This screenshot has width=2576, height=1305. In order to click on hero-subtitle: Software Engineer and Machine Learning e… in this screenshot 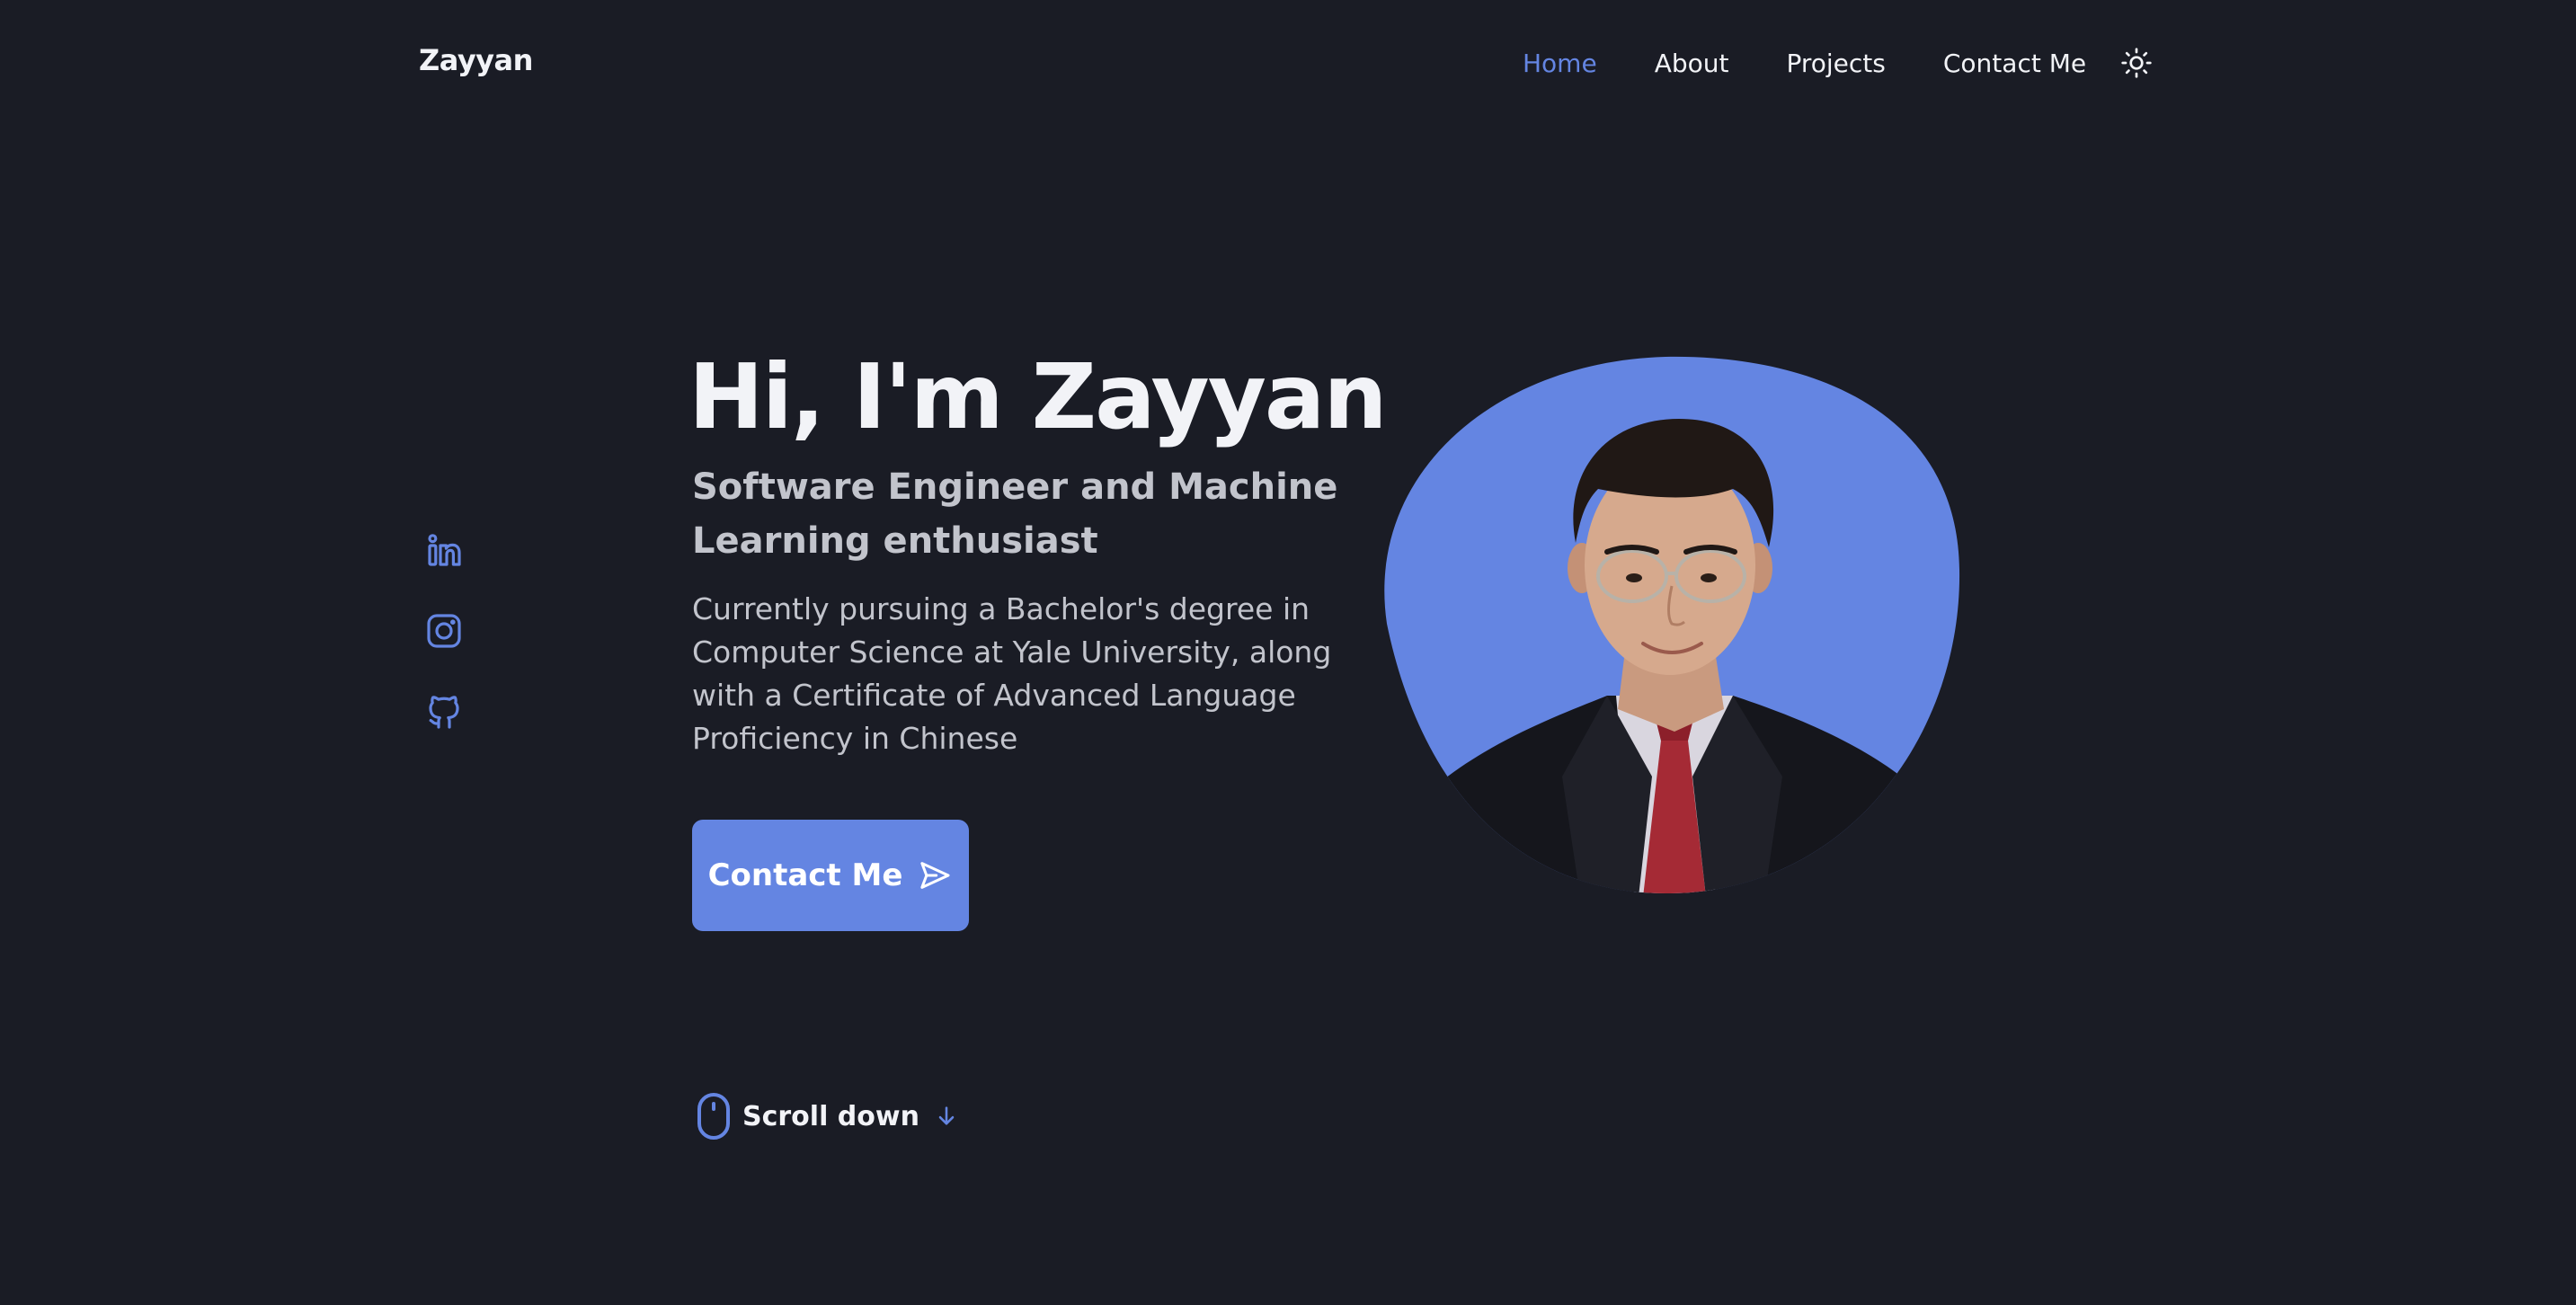, I will do `click(1015, 514)`.